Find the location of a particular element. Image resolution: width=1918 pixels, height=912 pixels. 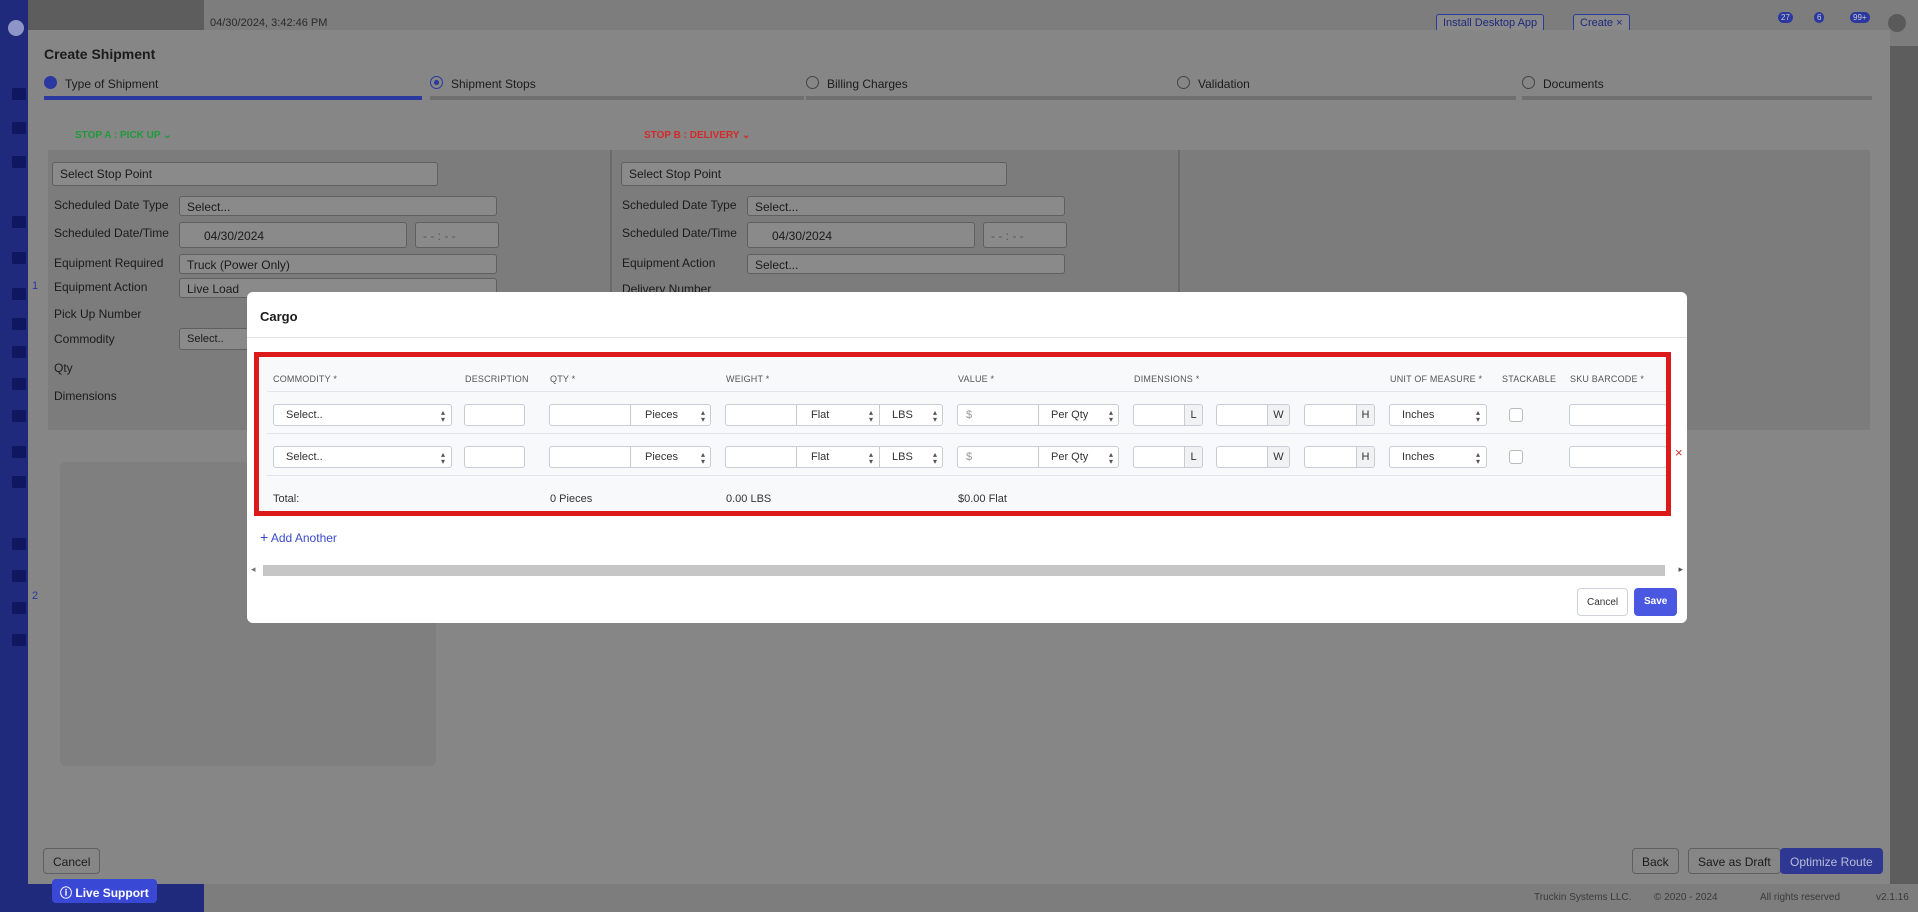

highlight-box is located at coordinates (962, 434).